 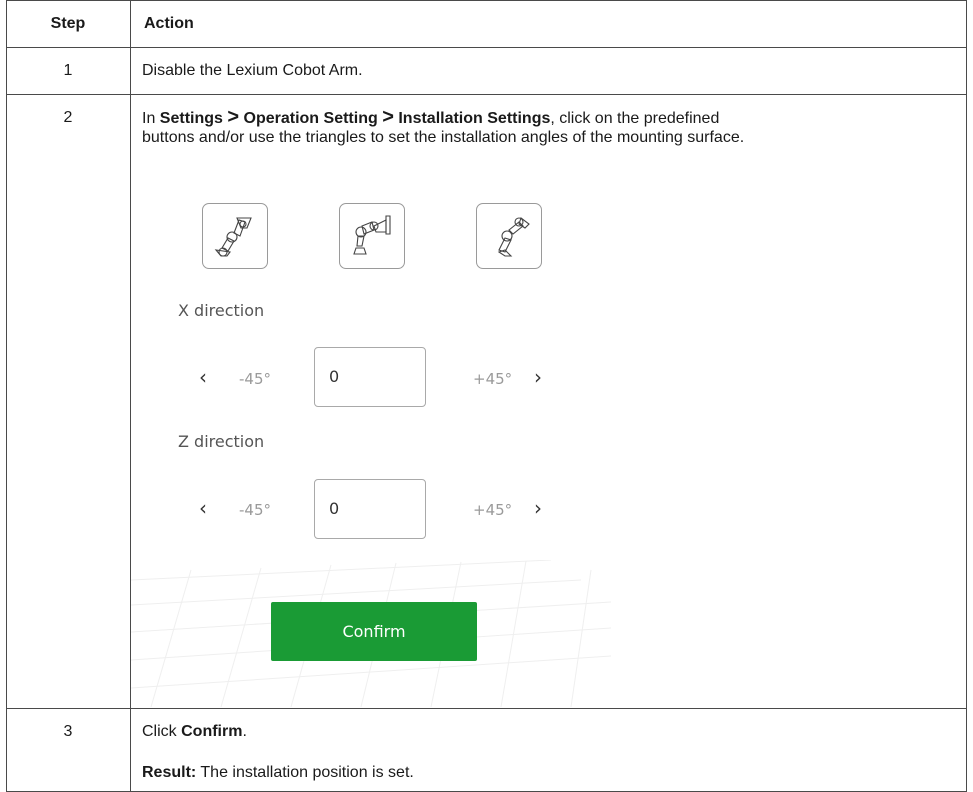 I want to click on text-suffix: ., so click(x=244, y=731).